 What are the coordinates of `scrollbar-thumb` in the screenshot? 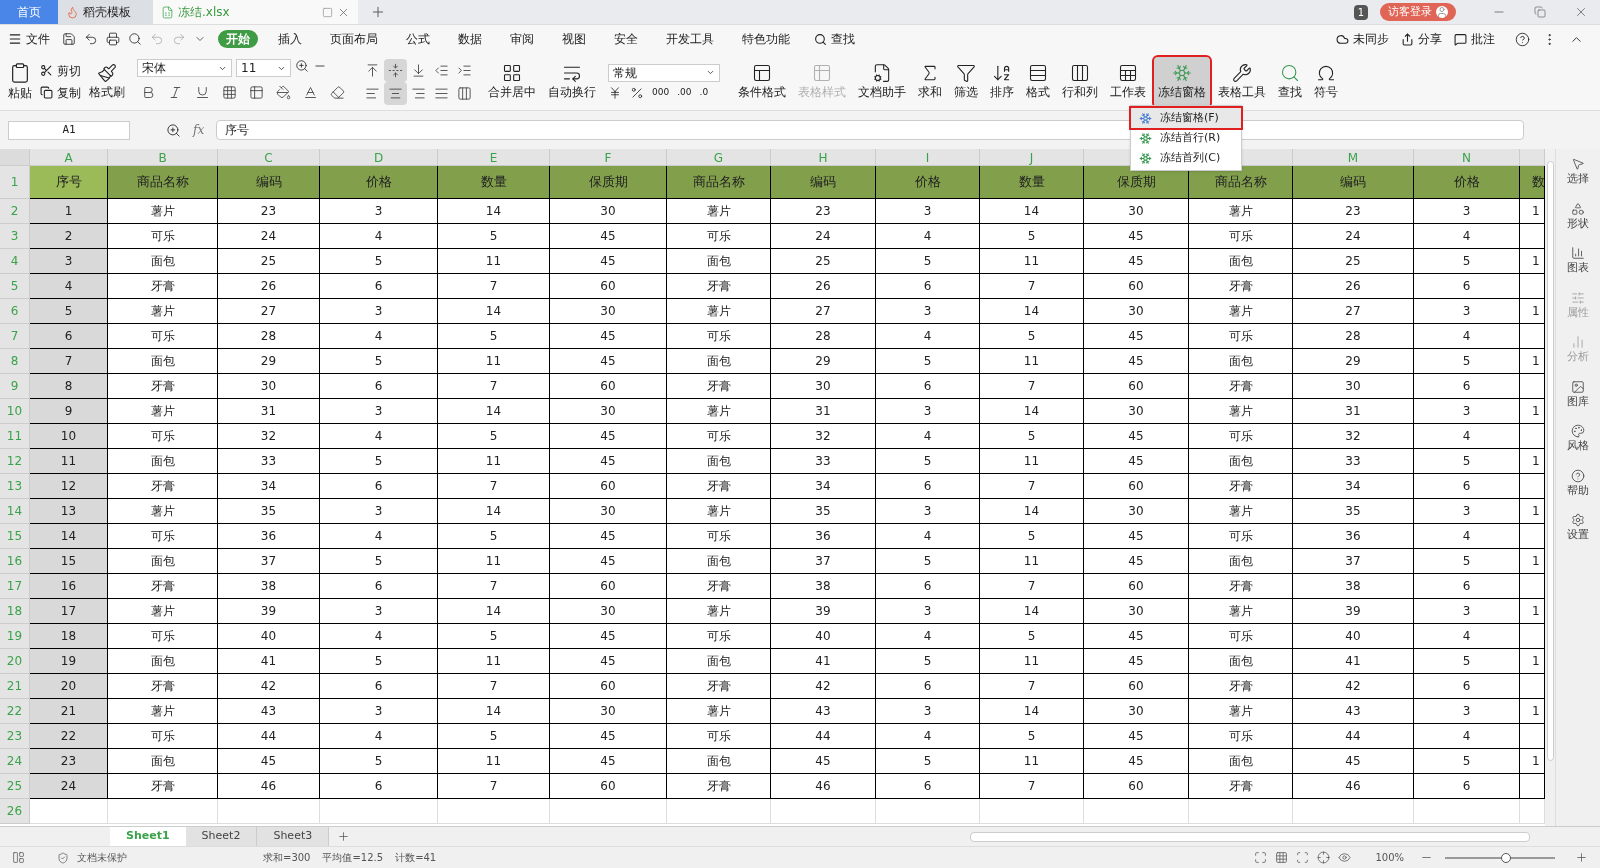 It's located at (1550, 461).